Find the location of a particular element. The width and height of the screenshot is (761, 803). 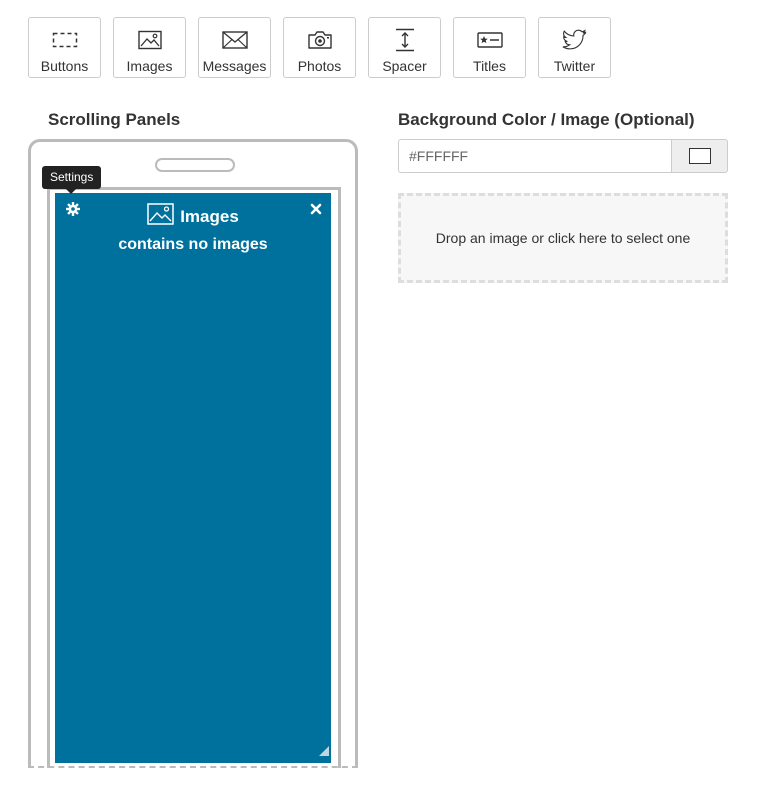

toolbar-messages-button: Messages is located at coordinates (234, 47).